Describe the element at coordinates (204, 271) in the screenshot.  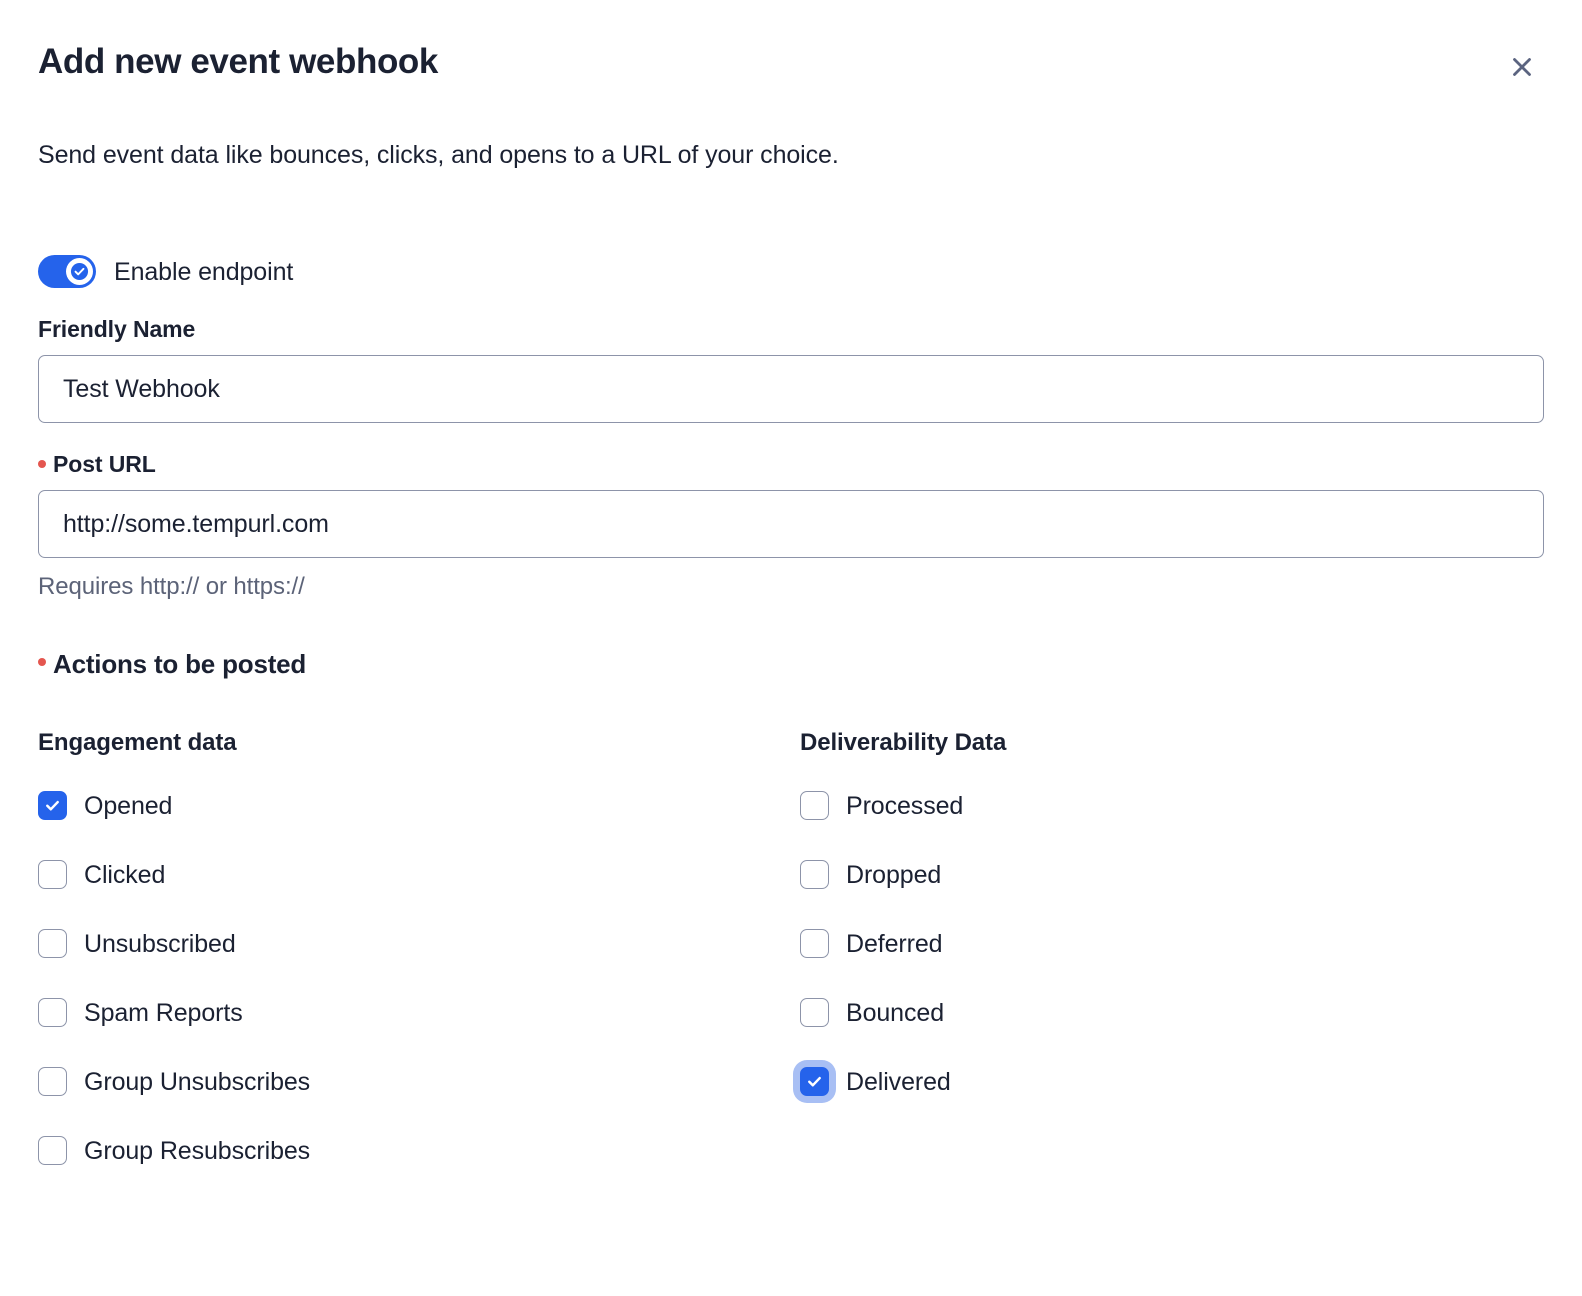
I see `enable-endpoint-label: Enable endpoint` at that location.